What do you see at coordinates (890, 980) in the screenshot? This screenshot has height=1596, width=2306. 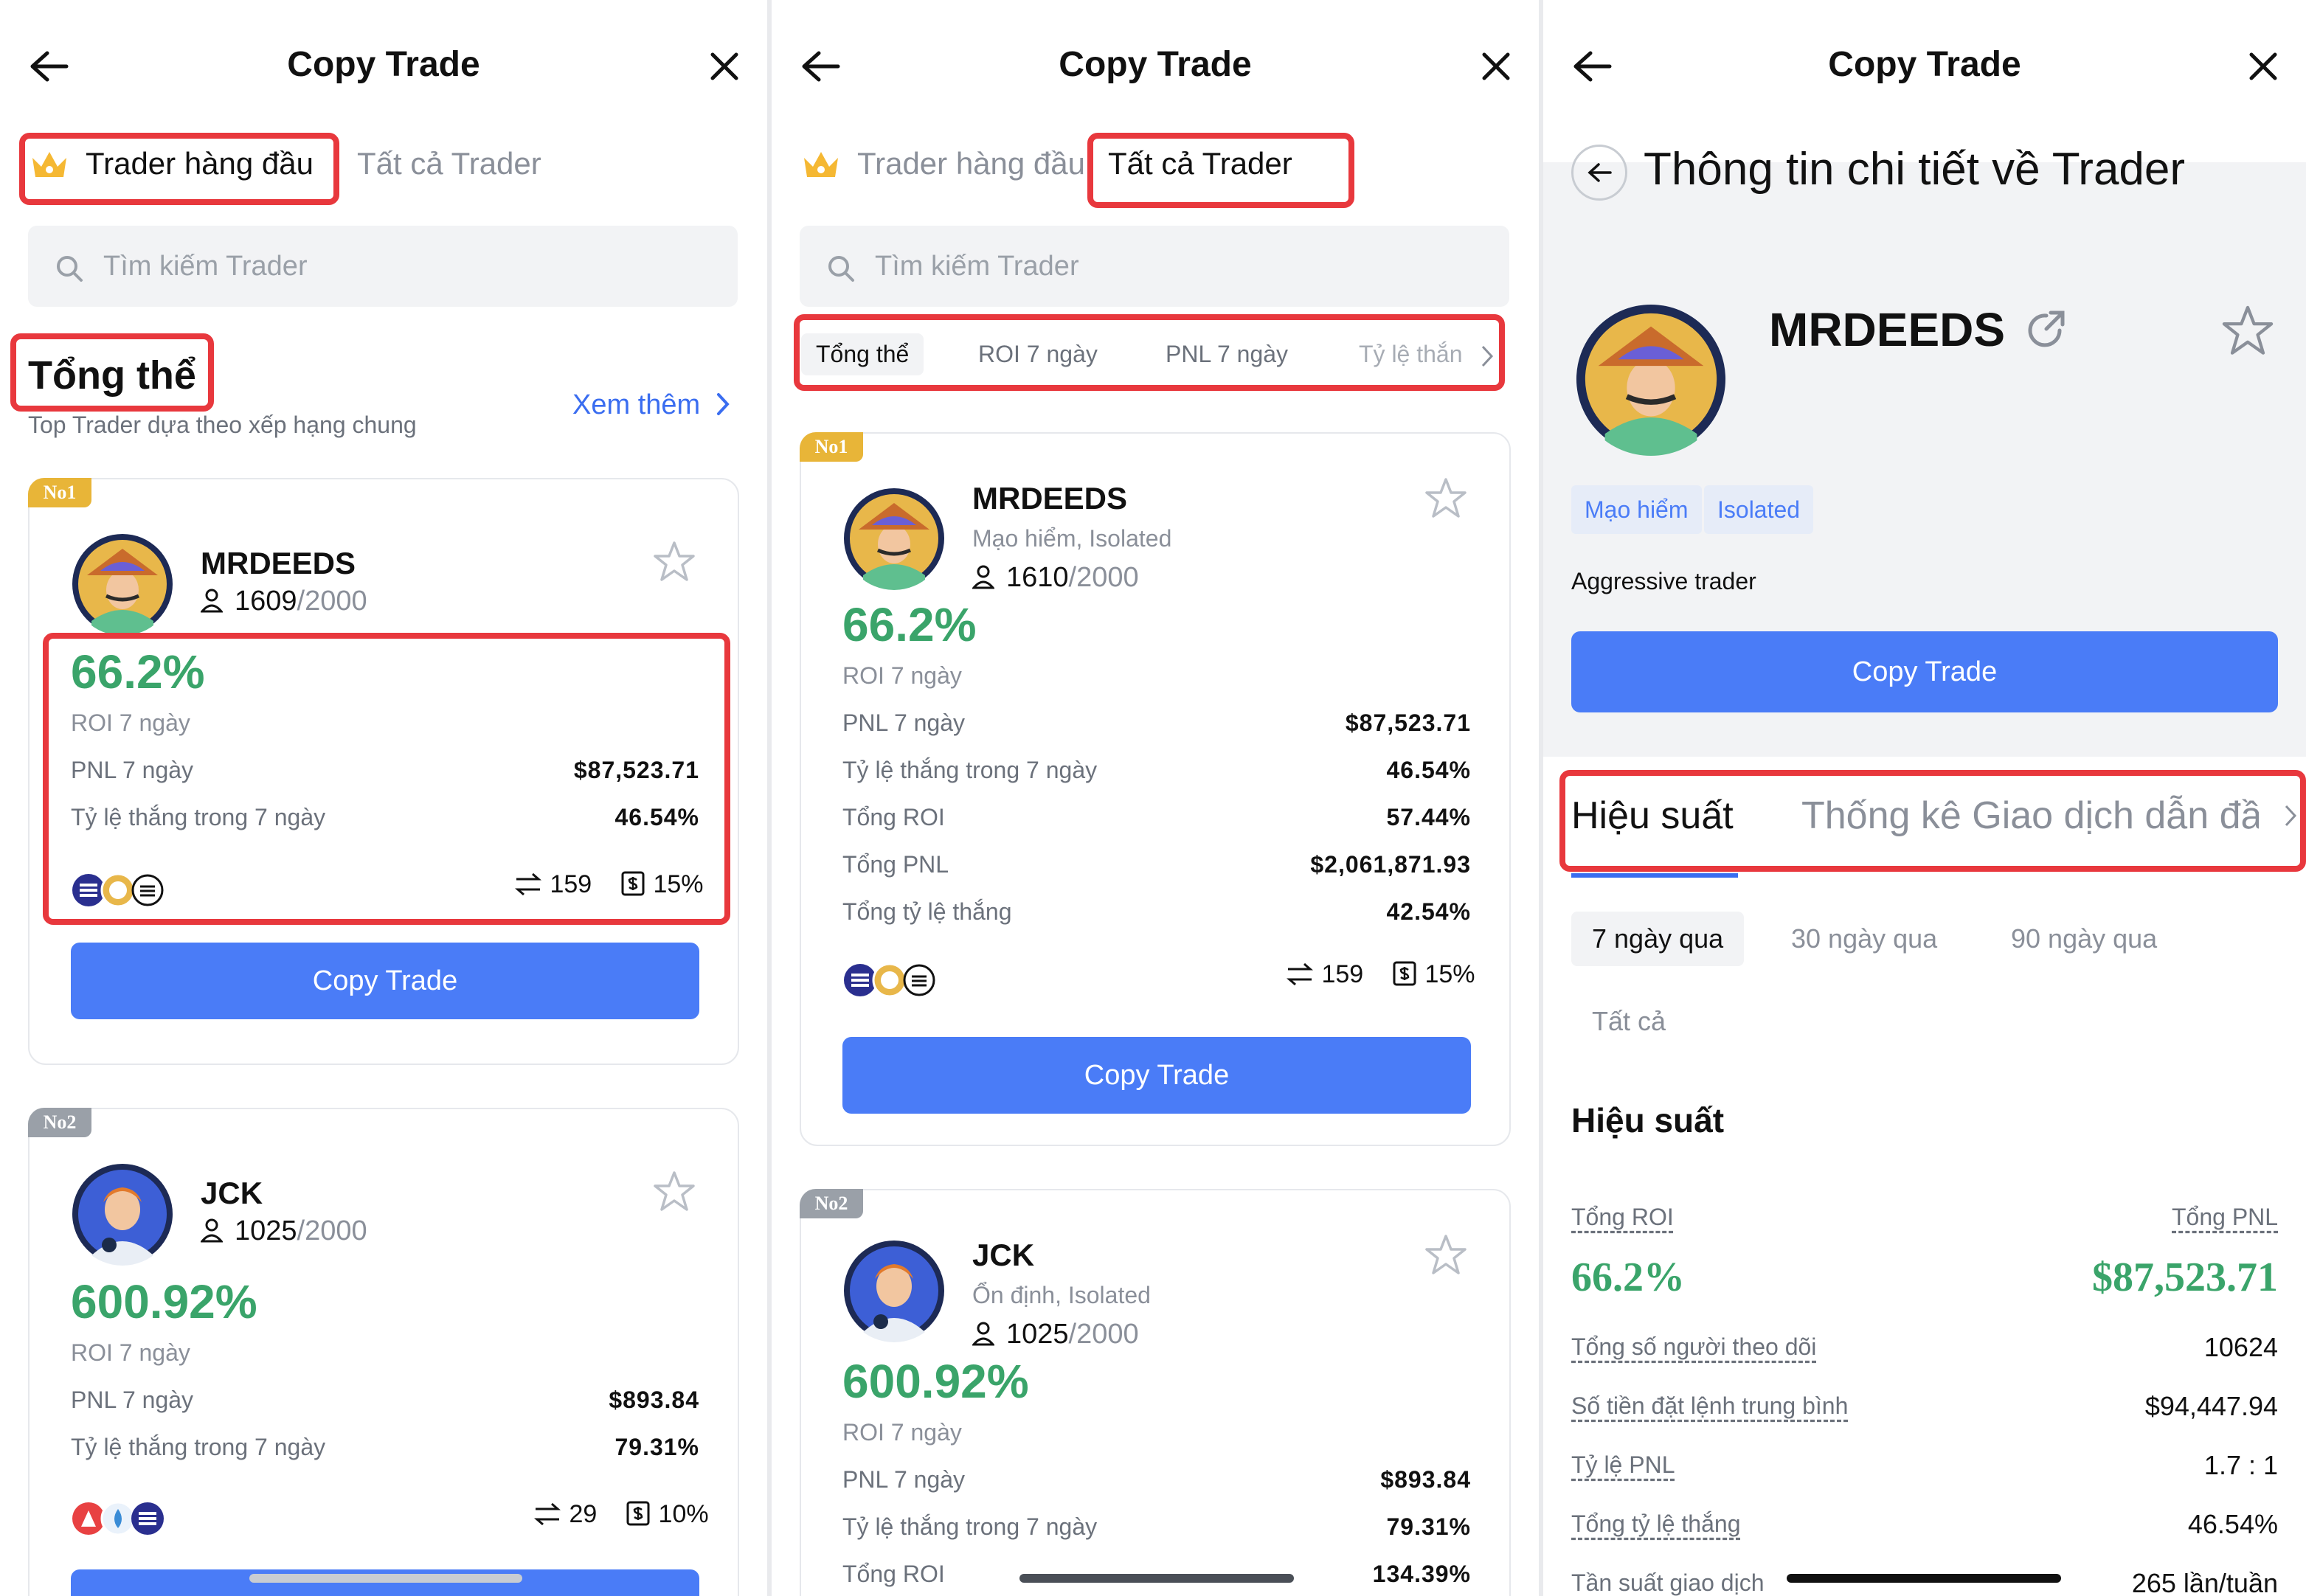 I see `coin-icons` at bounding box center [890, 980].